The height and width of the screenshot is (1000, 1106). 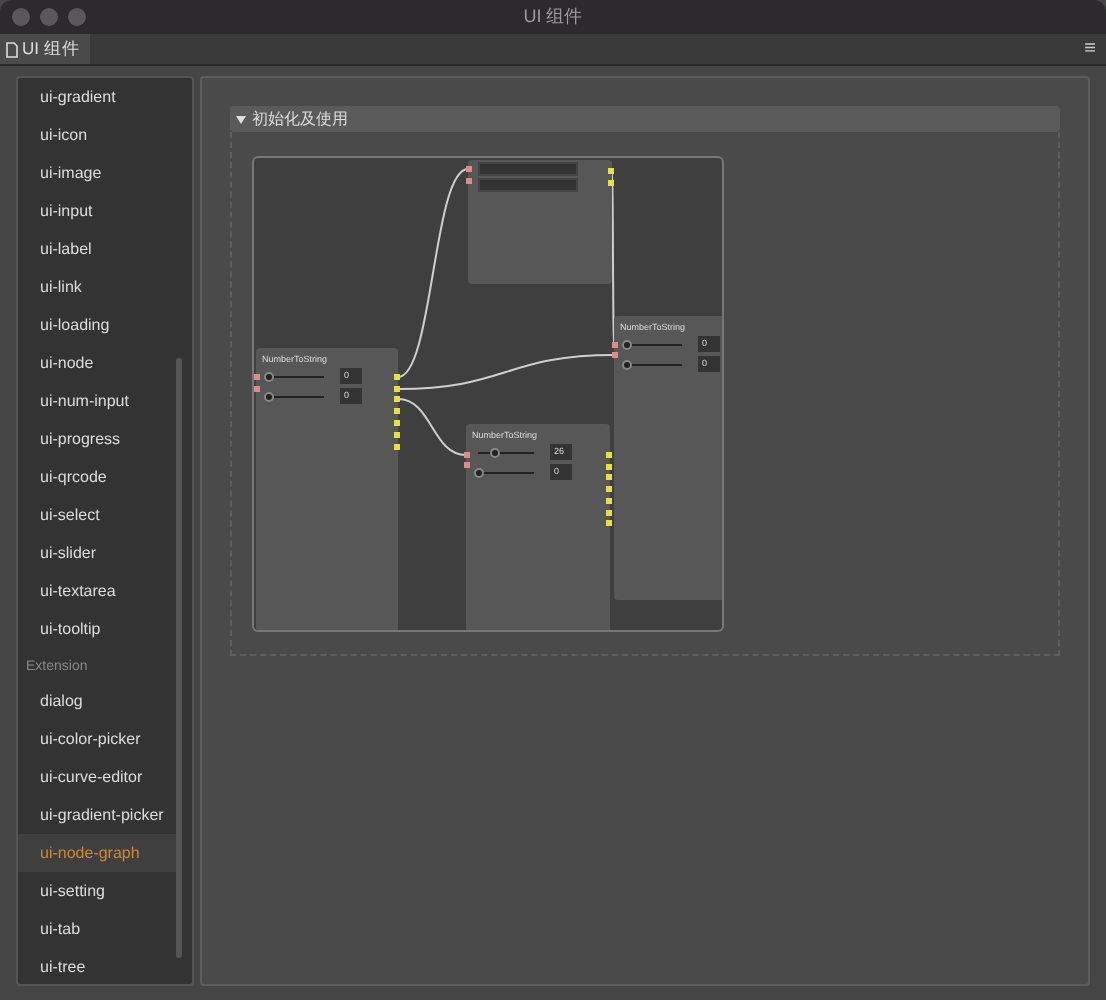 I want to click on window-title: UI 组件, so click(x=553, y=16).